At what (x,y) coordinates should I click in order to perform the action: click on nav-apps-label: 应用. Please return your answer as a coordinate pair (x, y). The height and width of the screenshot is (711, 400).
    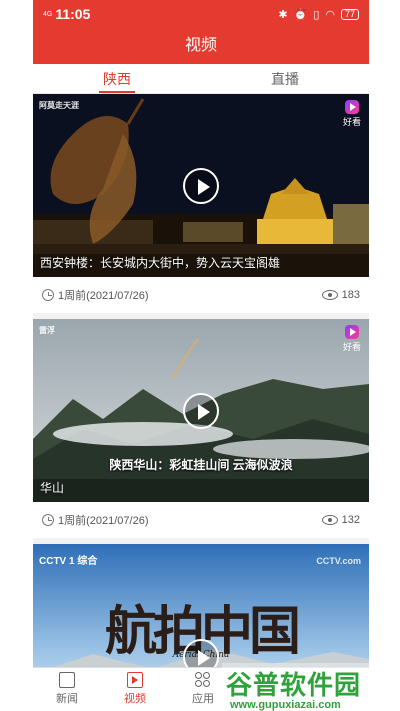
    Looking at the image, I should click on (203, 699).